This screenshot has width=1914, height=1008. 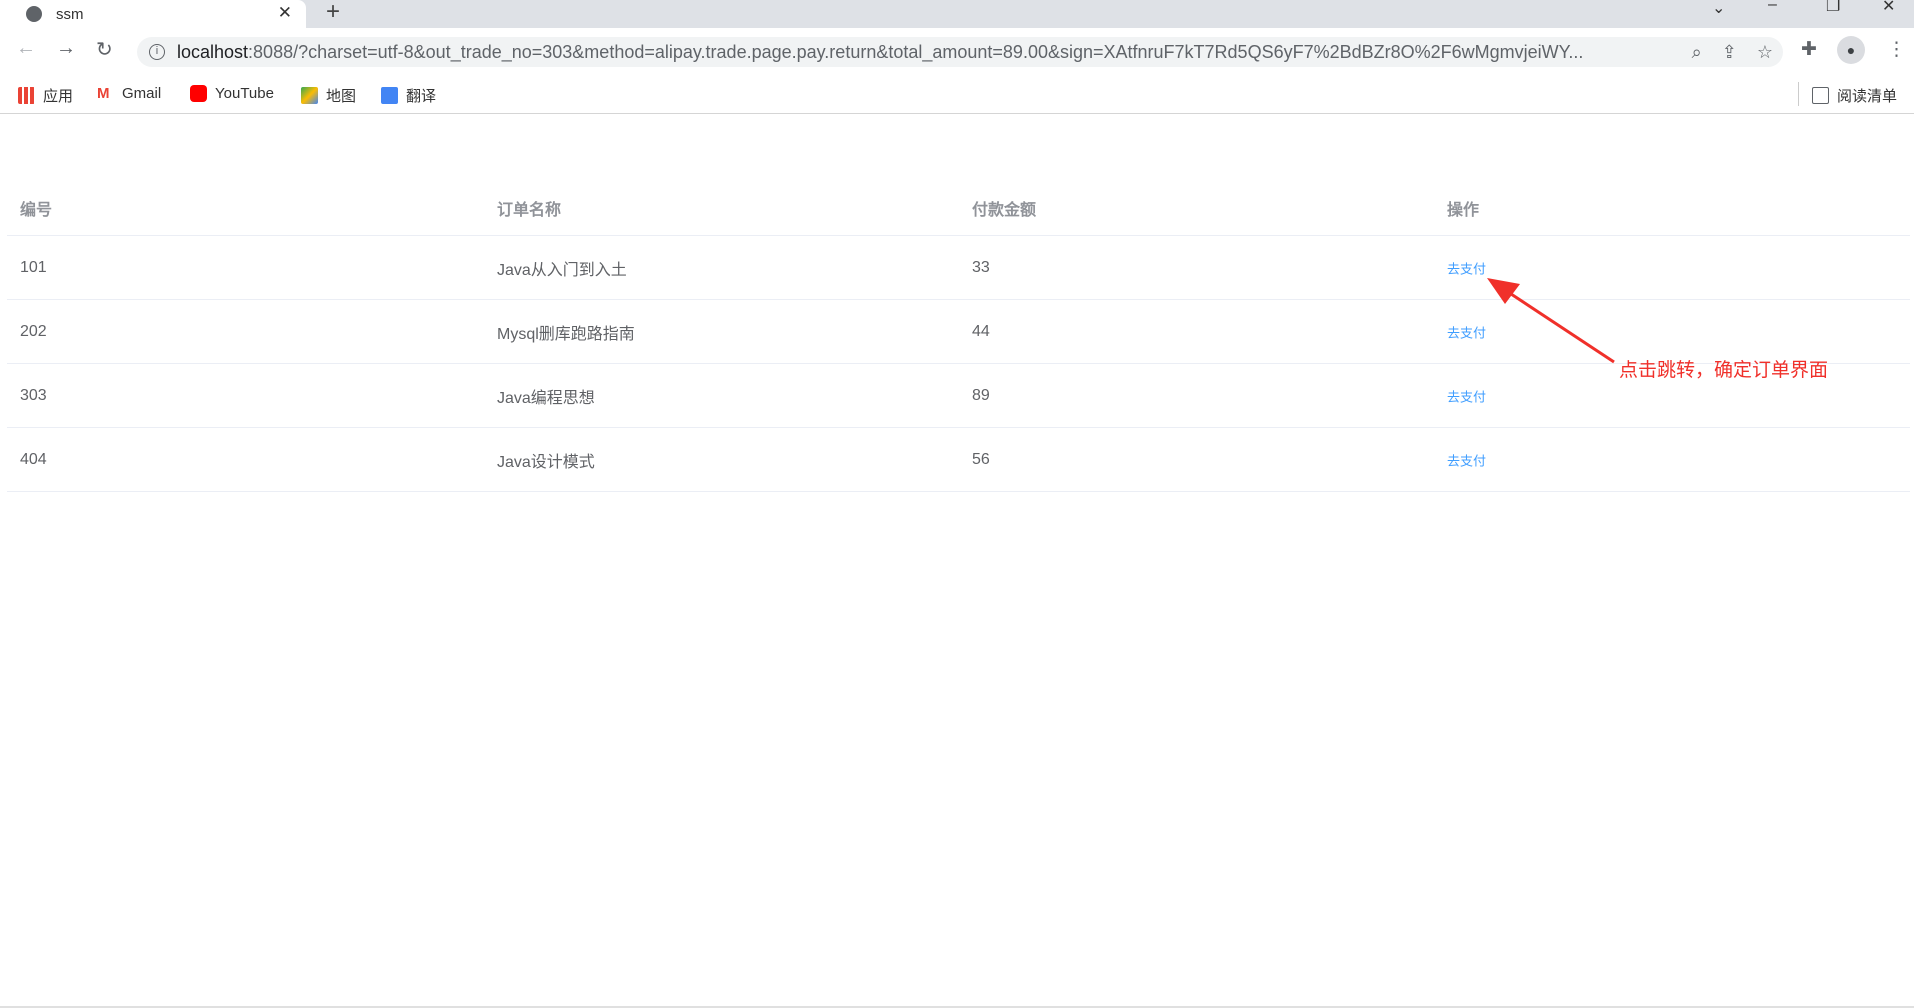 What do you see at coordinates (1559, 326) in the screenshot?
I see `arrow-shaft` at bounding box center [1559, 326].